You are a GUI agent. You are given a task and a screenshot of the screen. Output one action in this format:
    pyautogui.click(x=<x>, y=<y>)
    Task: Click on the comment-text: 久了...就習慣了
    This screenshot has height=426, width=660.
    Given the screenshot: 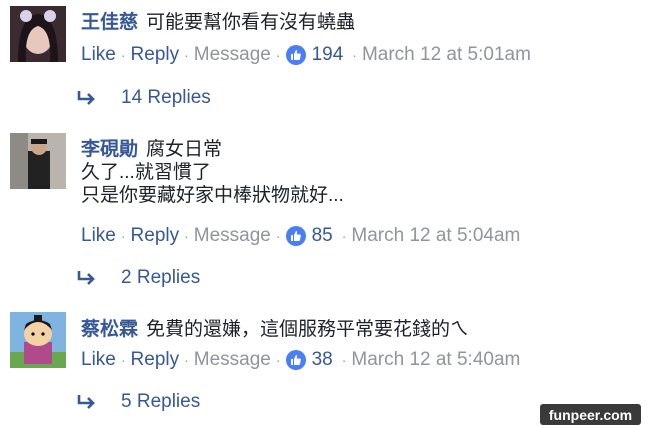 What is the action you would take?
    pyautogui.click(x=146, y=172)
    